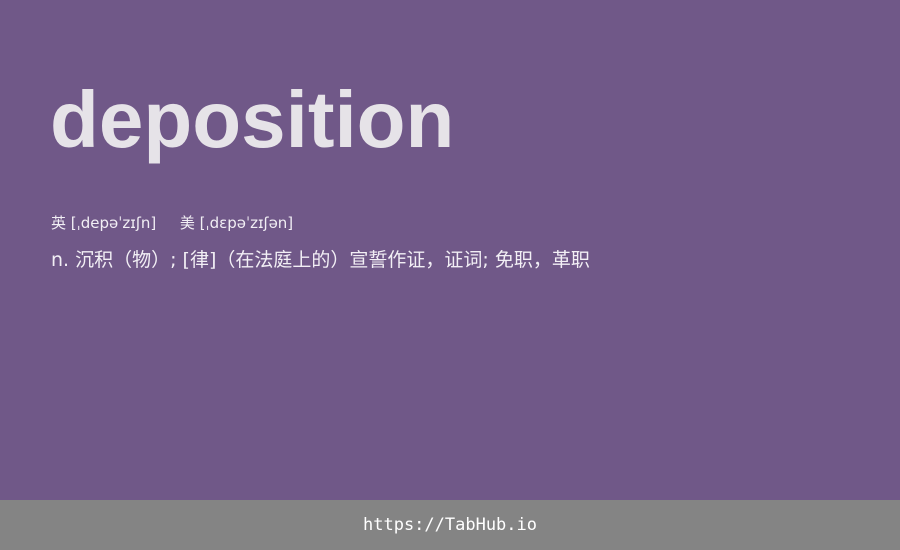 The width and height of the screenshot is (900, 550). Describe the element at coordinates (246, 223) in the screenshot. I see `us-phonetic: [ˌdɛpəˈzɪʃən]` at that location.